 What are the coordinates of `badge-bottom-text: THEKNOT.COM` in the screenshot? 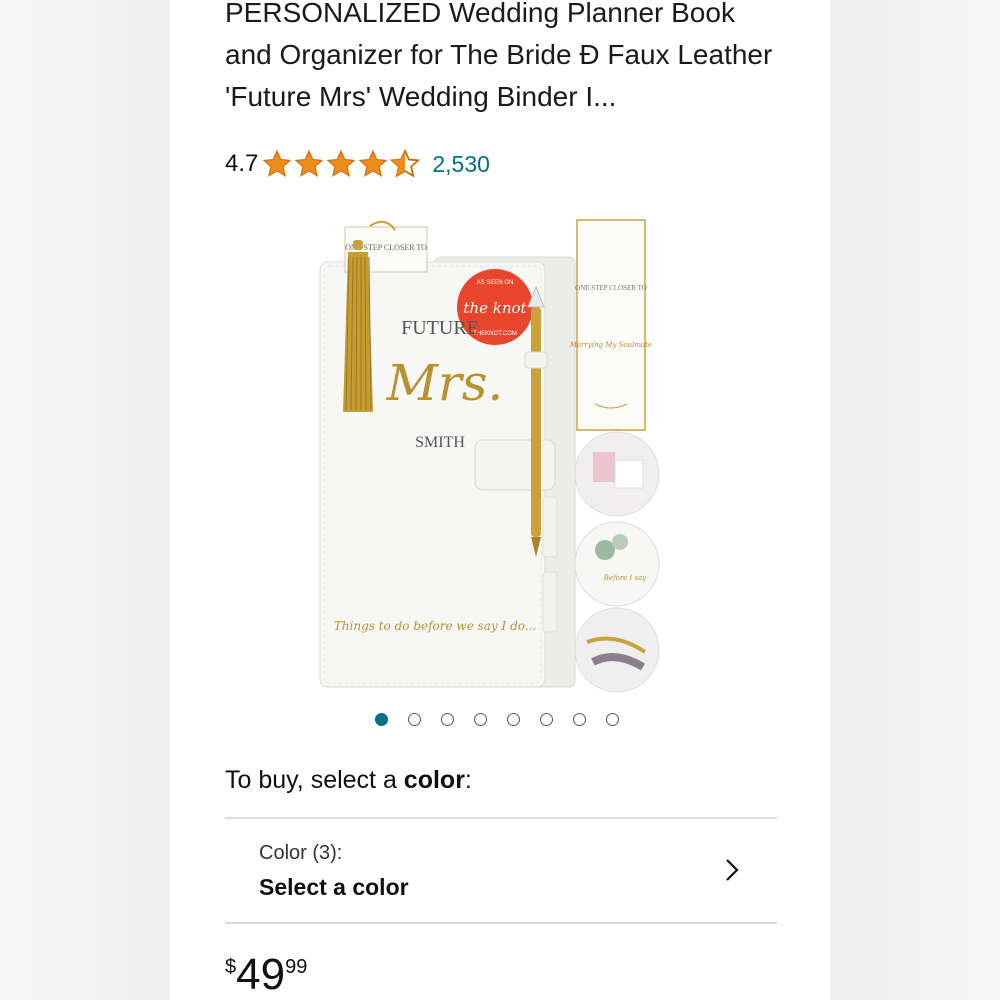 It's located at (495, 334).